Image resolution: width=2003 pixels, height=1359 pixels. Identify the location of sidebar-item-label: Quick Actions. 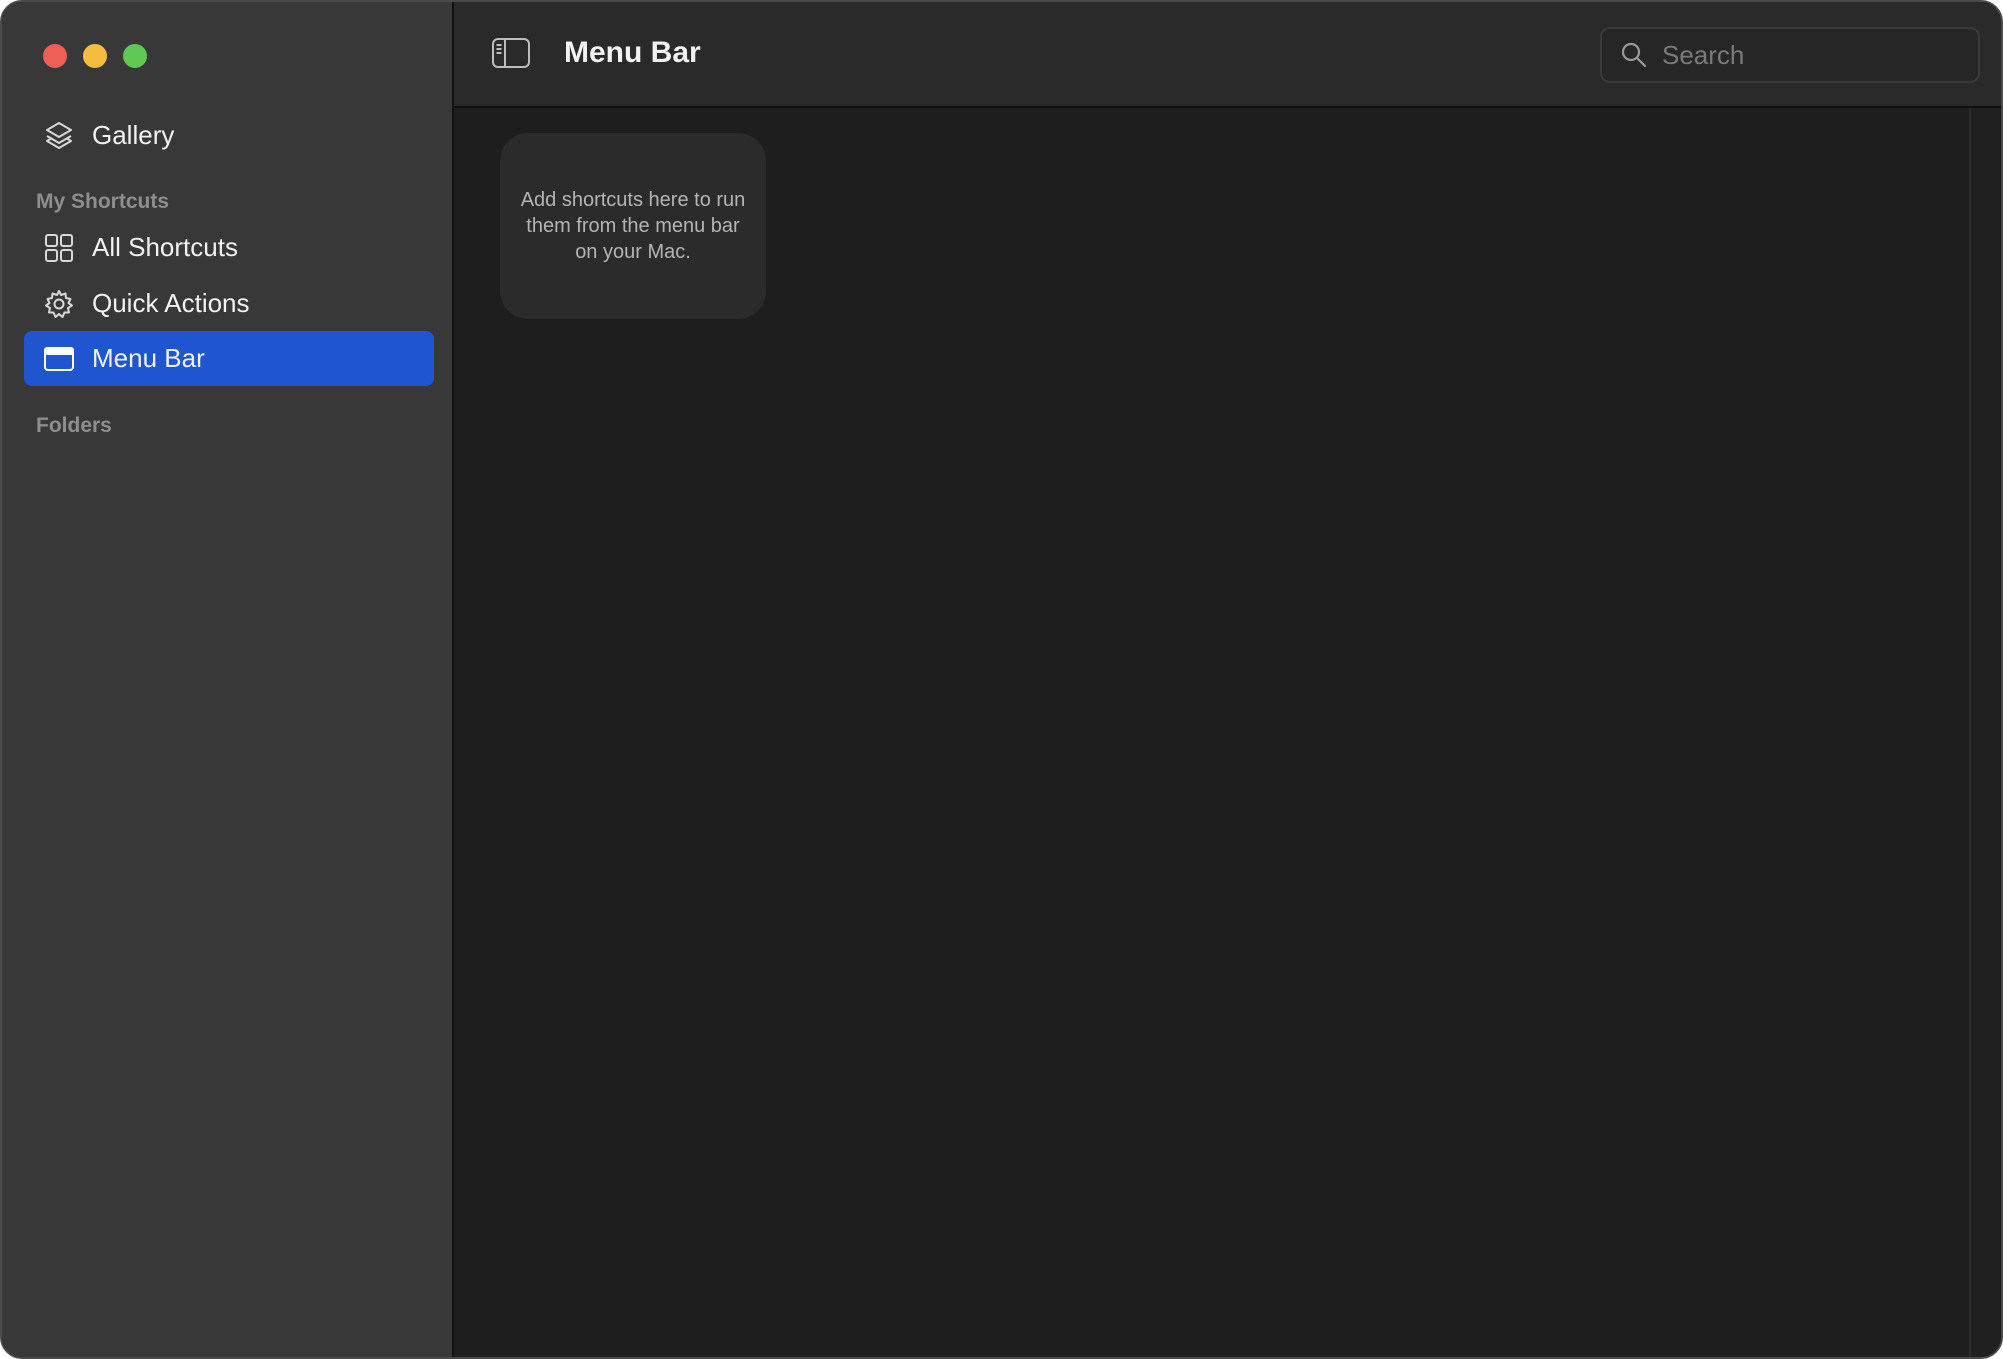
(171, 303).